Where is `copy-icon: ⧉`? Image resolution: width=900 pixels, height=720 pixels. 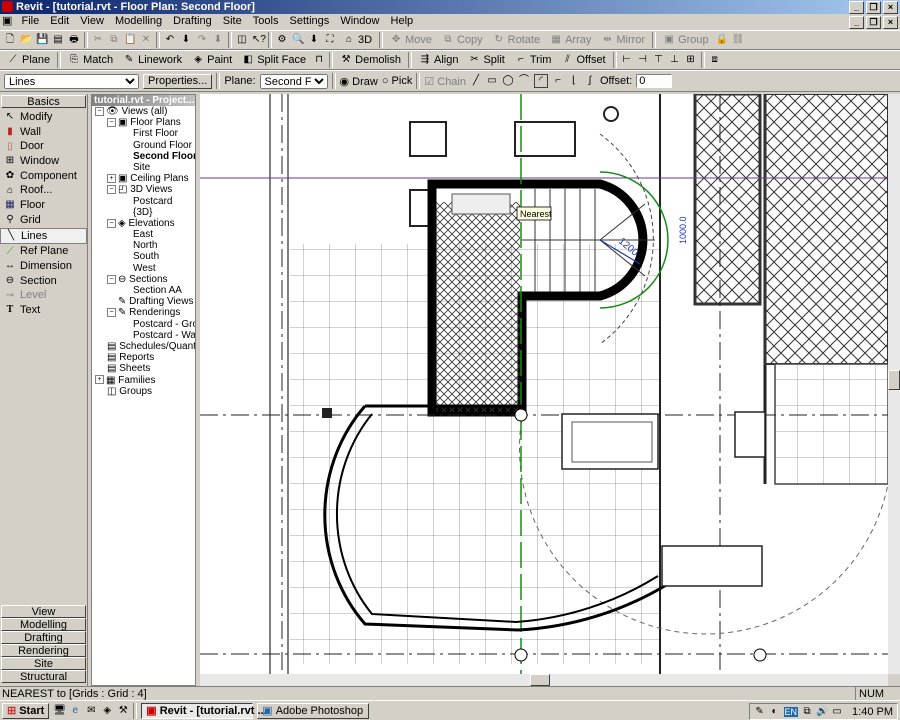 copy-icon: ⧉ is located at coordinates (114, 40).